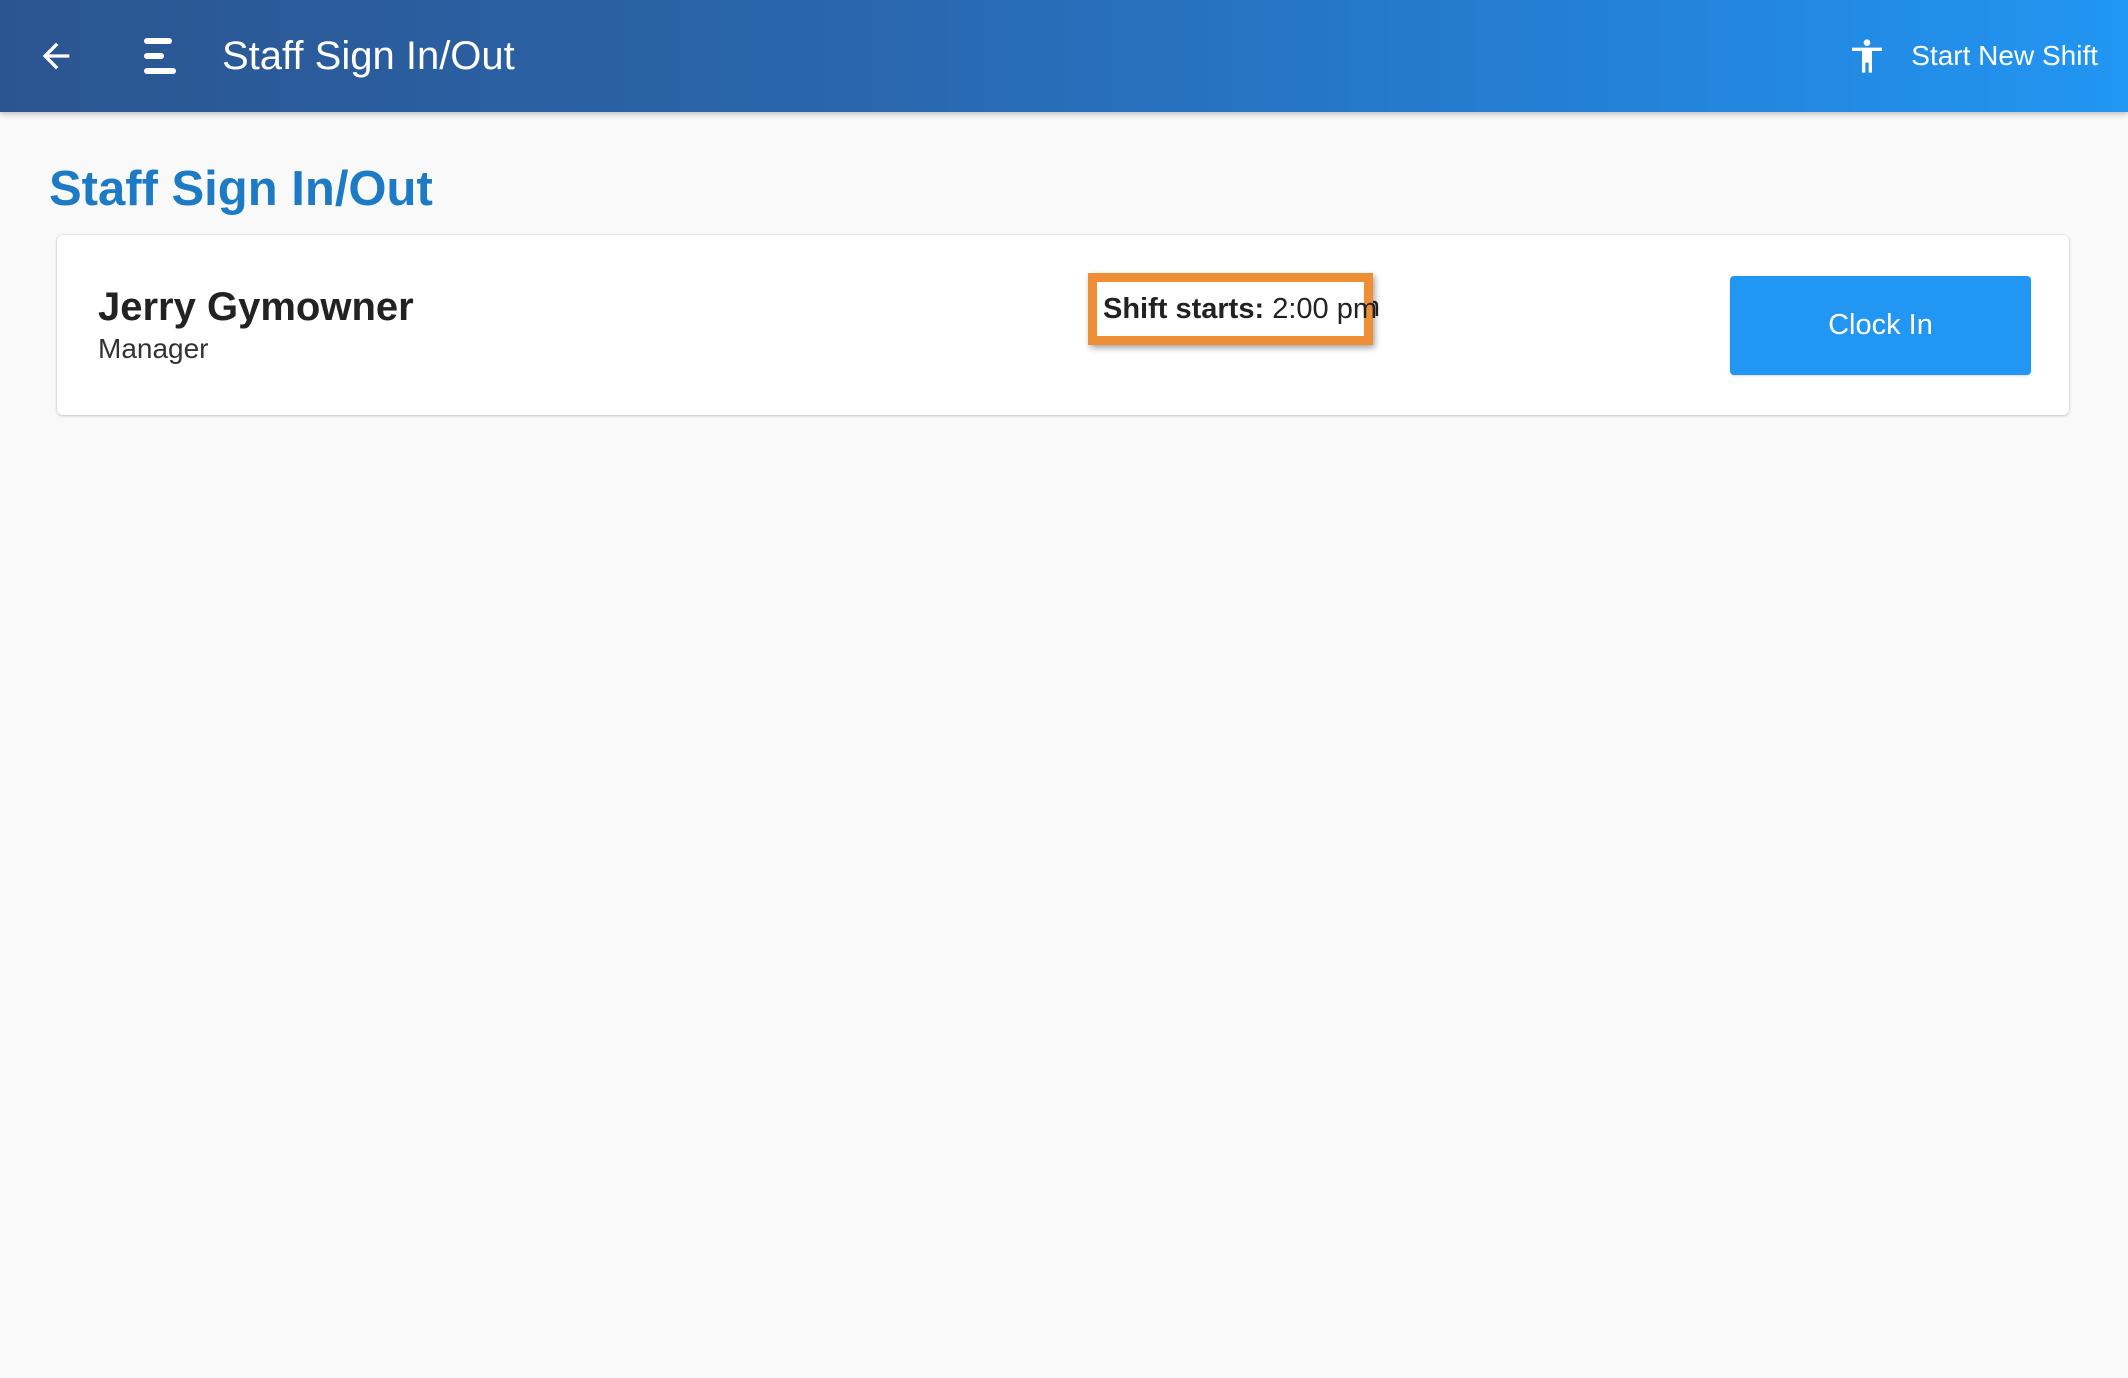  I want to click on shift-start-highlight: Shift starts: 2:00 pm, so click(1232, 309).